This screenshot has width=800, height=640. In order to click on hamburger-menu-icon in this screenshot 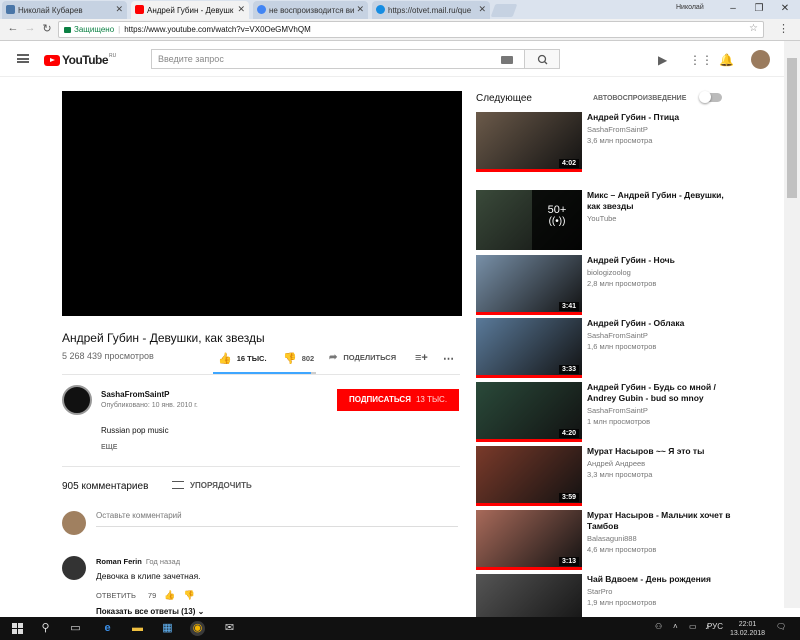, I will do `click(23, 58)`.